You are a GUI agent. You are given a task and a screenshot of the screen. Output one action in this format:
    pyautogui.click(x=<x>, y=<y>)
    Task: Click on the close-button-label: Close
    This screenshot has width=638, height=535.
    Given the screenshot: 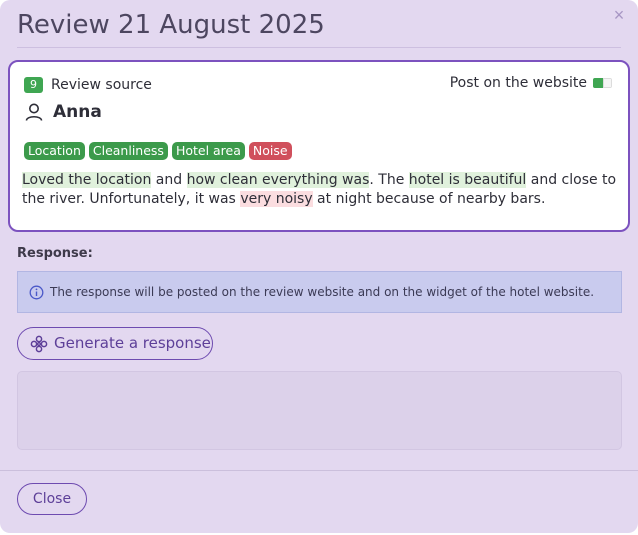 What is the action you would take?
    pyautogui.click(x=52, y=499)
    